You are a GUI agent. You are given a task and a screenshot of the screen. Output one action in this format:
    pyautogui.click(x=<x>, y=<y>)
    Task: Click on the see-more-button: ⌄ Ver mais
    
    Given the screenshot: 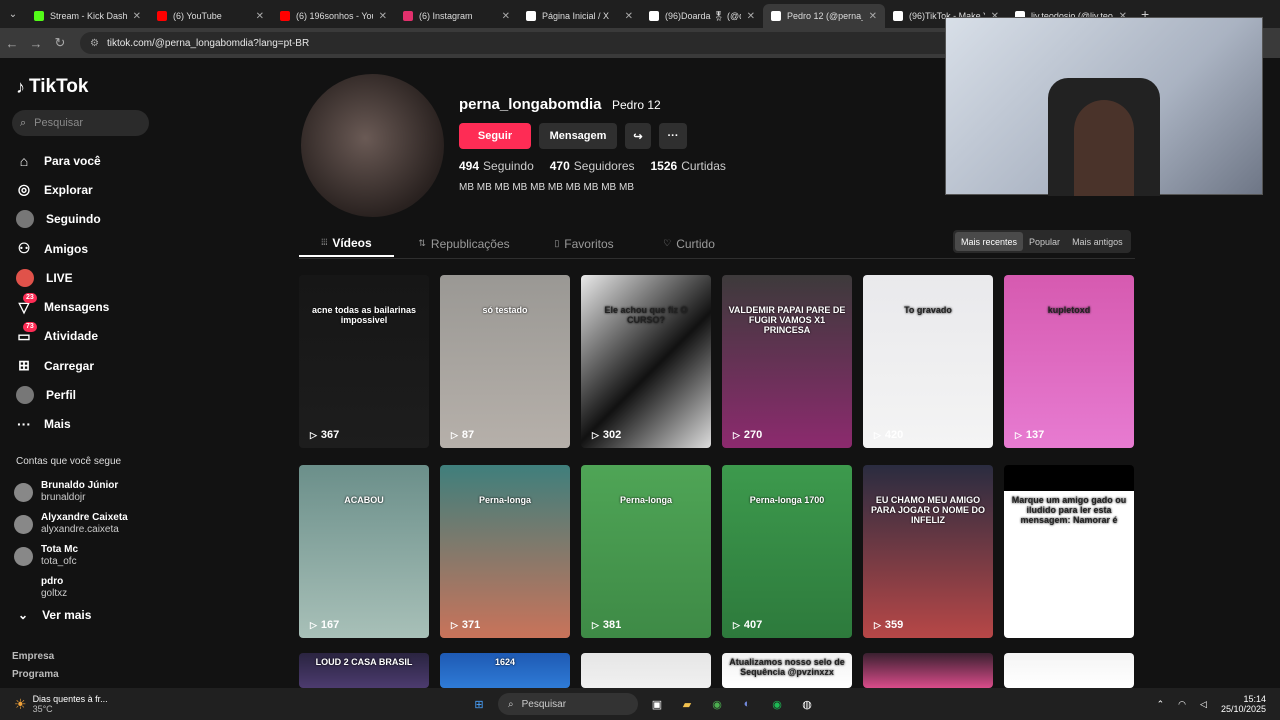 What is the action you would take?
    pyautogui.click(x=54, y=615)
    